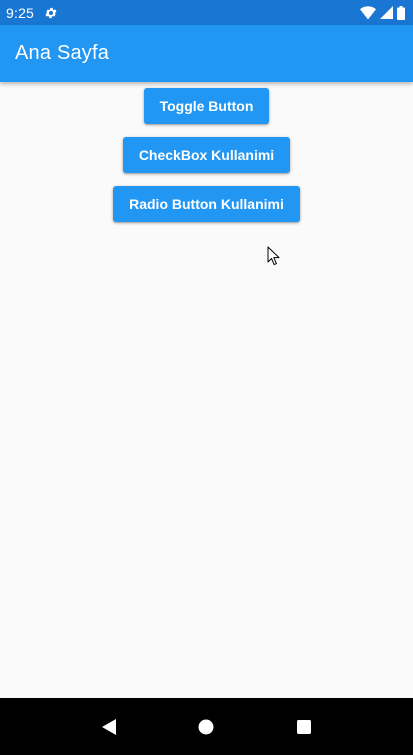  I want to click on status-time: 9:25, so click(20, 12).